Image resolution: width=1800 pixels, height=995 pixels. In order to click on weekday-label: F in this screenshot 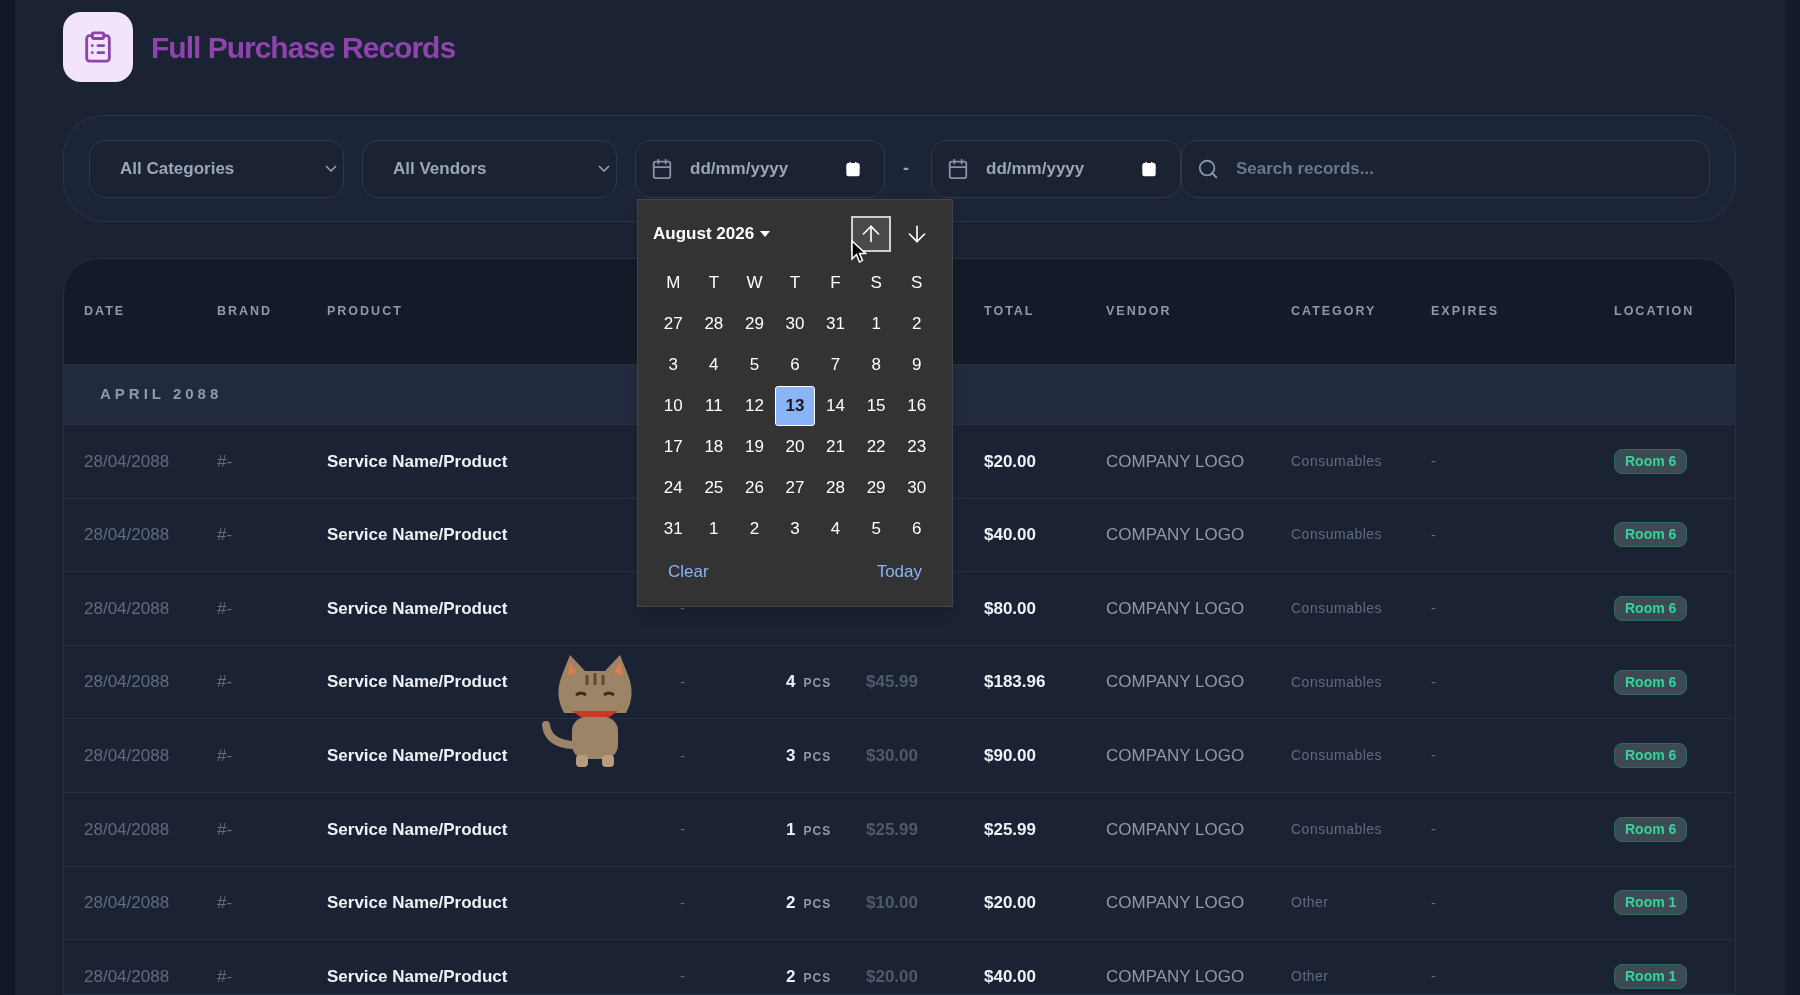, I will do `click(835, 282)`.